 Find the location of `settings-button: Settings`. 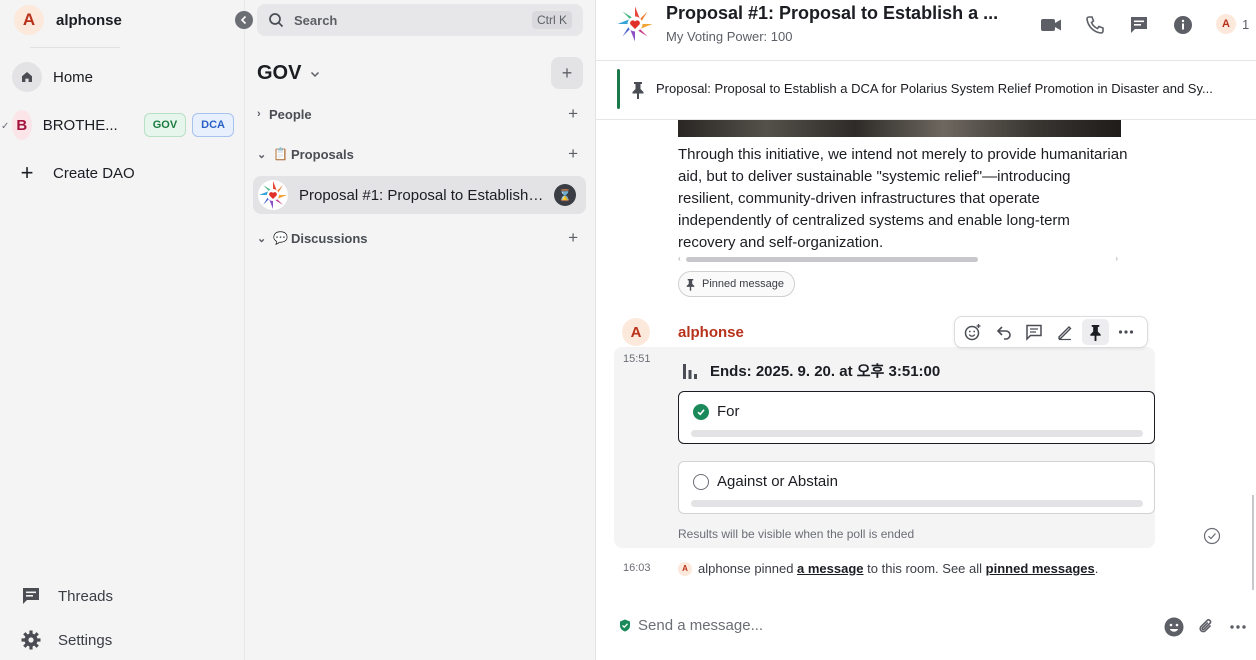

settings-button: Settings is located at coordinates (66, 640).